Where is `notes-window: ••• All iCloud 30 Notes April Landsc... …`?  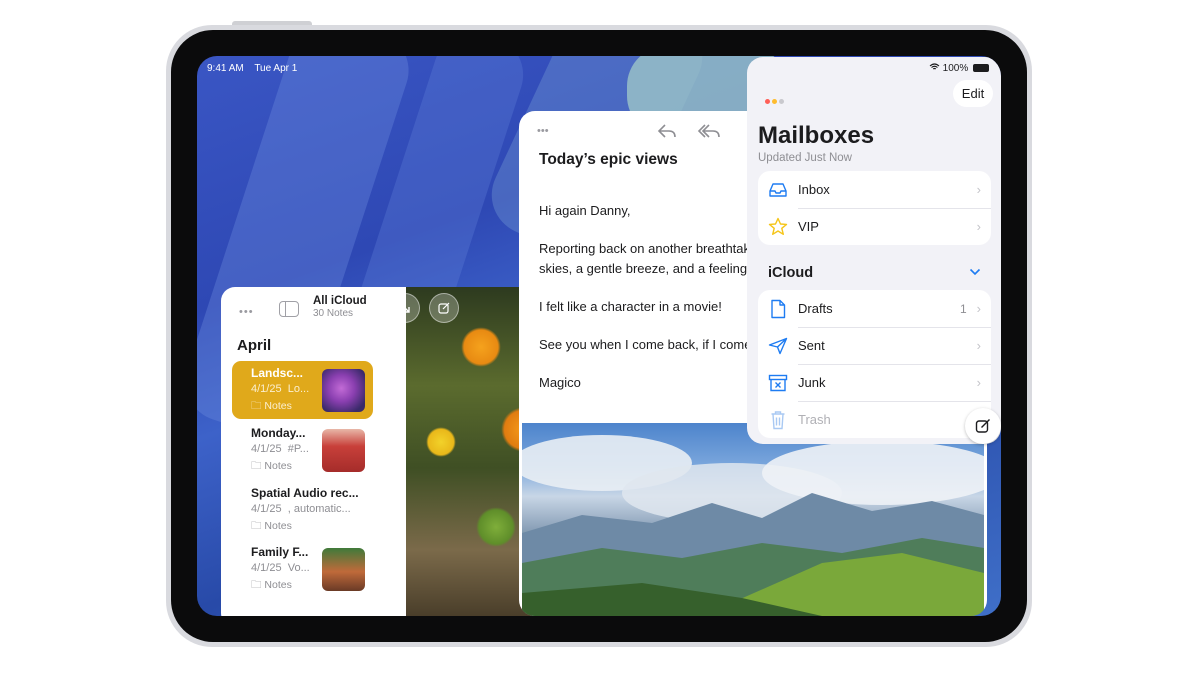
notes-window: ••• All iCloud 30 Notes April Landsc... … is located at coordinates (313, 451).